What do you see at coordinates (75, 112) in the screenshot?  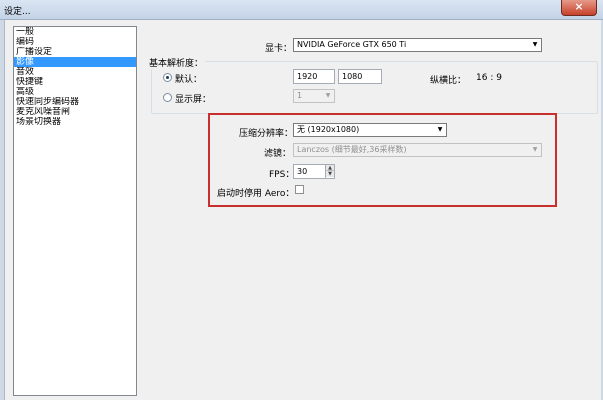 I see `sidebar-item-noise-gate: 麦克风噪音闸` at bounding box center [75, 112].